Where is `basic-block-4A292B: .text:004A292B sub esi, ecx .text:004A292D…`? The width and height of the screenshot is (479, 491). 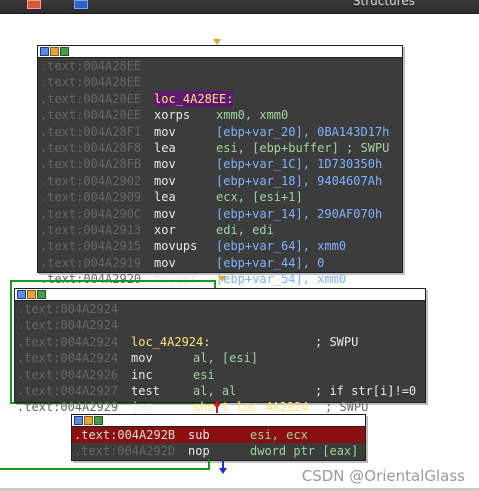
basic-block-4A292B: .text:004A292B sub esi, ecx .text:004A292D… is located at coordinates (218, 437).